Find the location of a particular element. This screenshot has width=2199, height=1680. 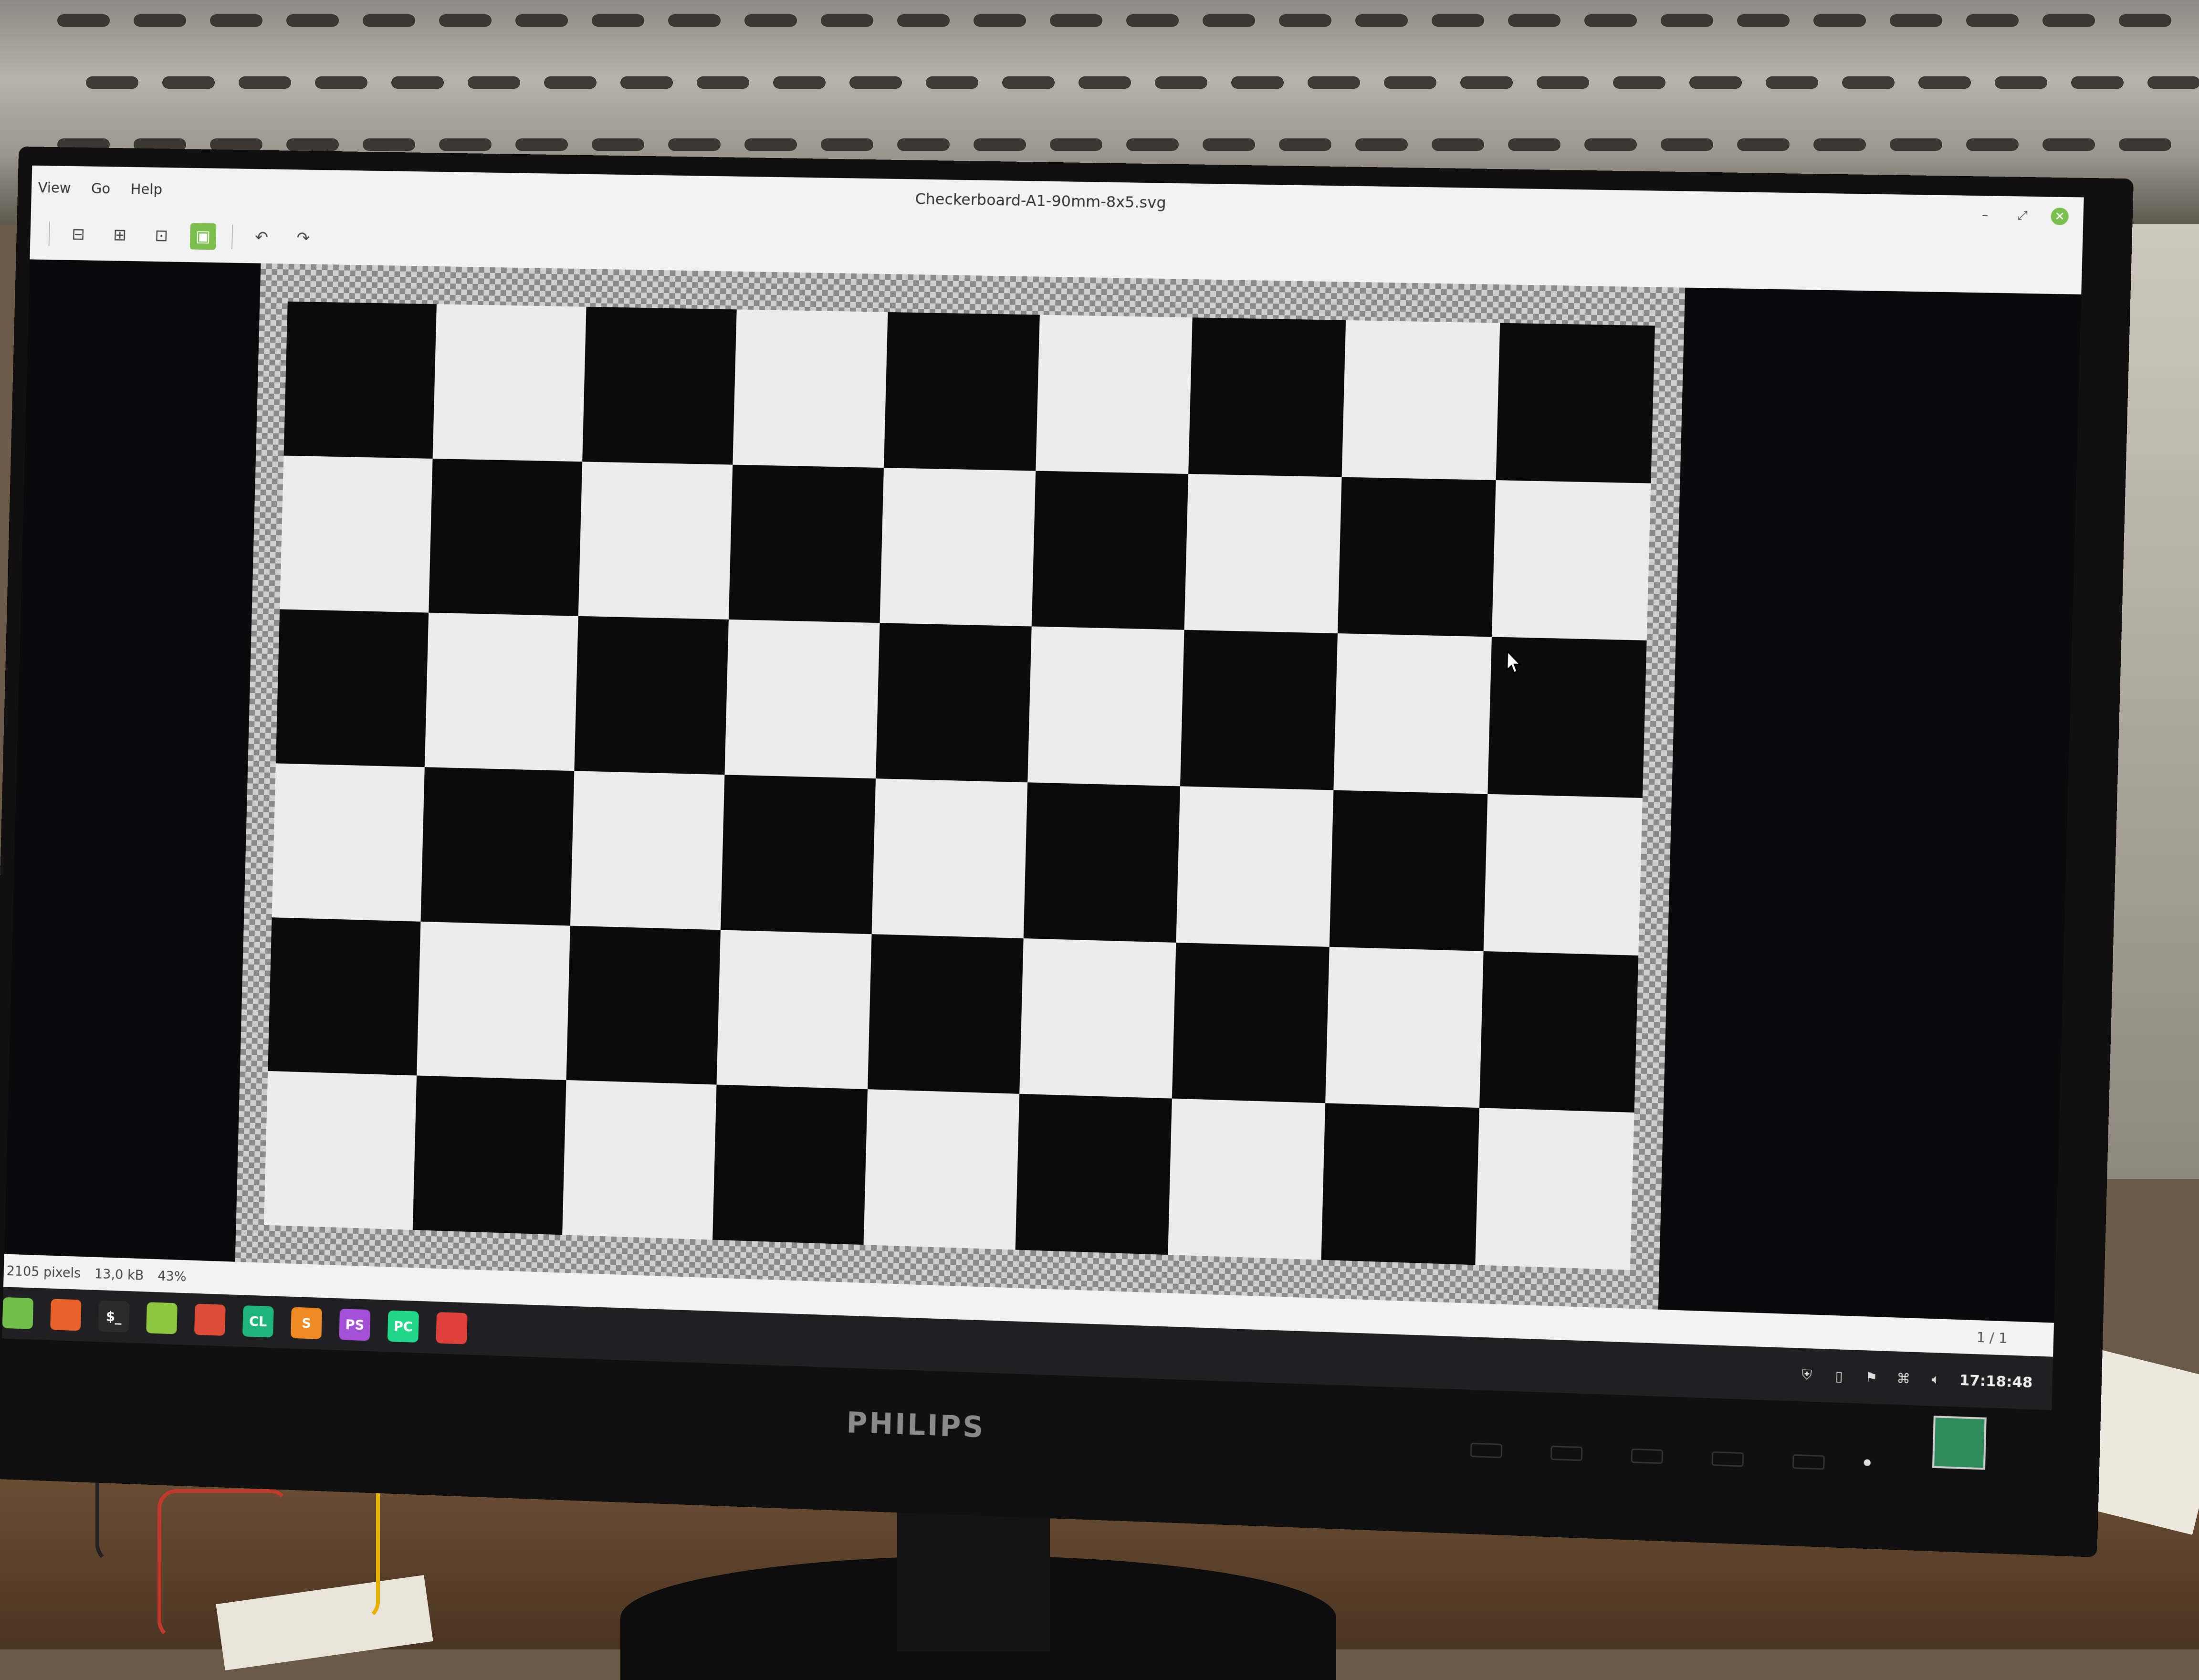

zoom-out-icon: ⊟ is located at coordinates (78, 235).